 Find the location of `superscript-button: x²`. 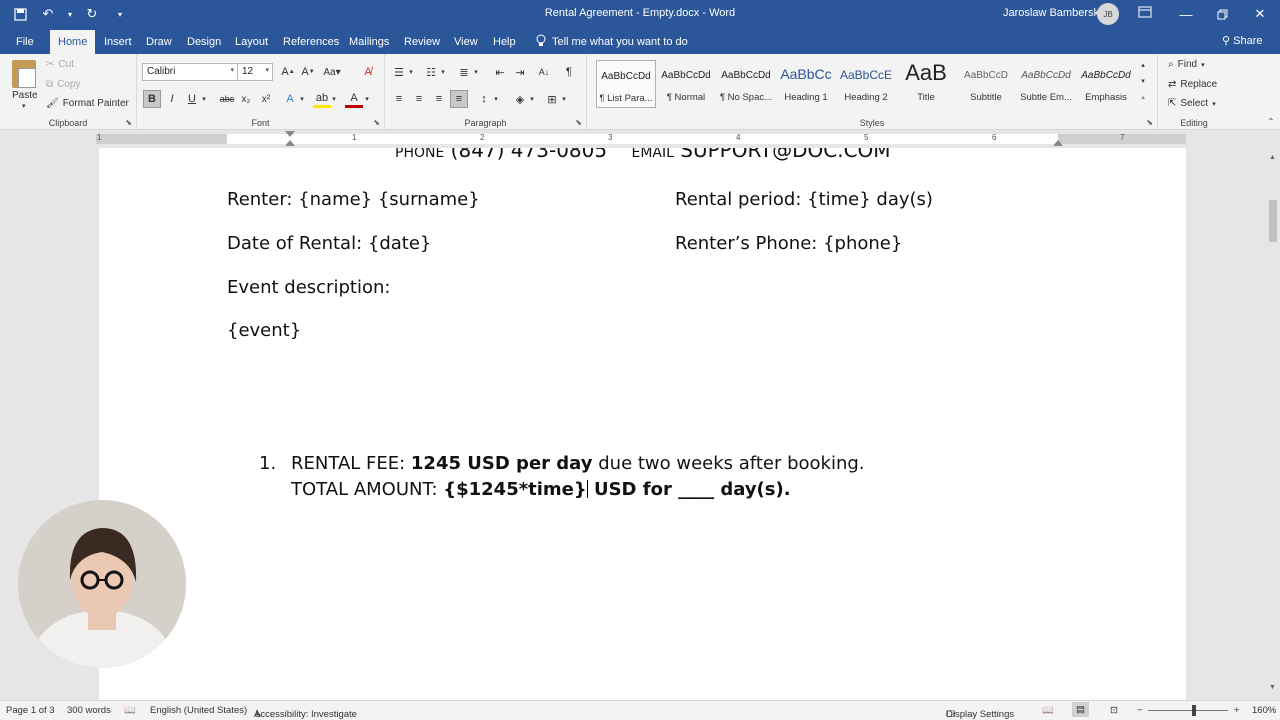

superscript-button: x² is located at coordinates (266, 99).